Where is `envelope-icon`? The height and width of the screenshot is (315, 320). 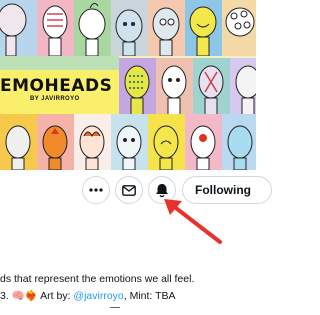
envelope-icon is located at coordinates (129, 190).